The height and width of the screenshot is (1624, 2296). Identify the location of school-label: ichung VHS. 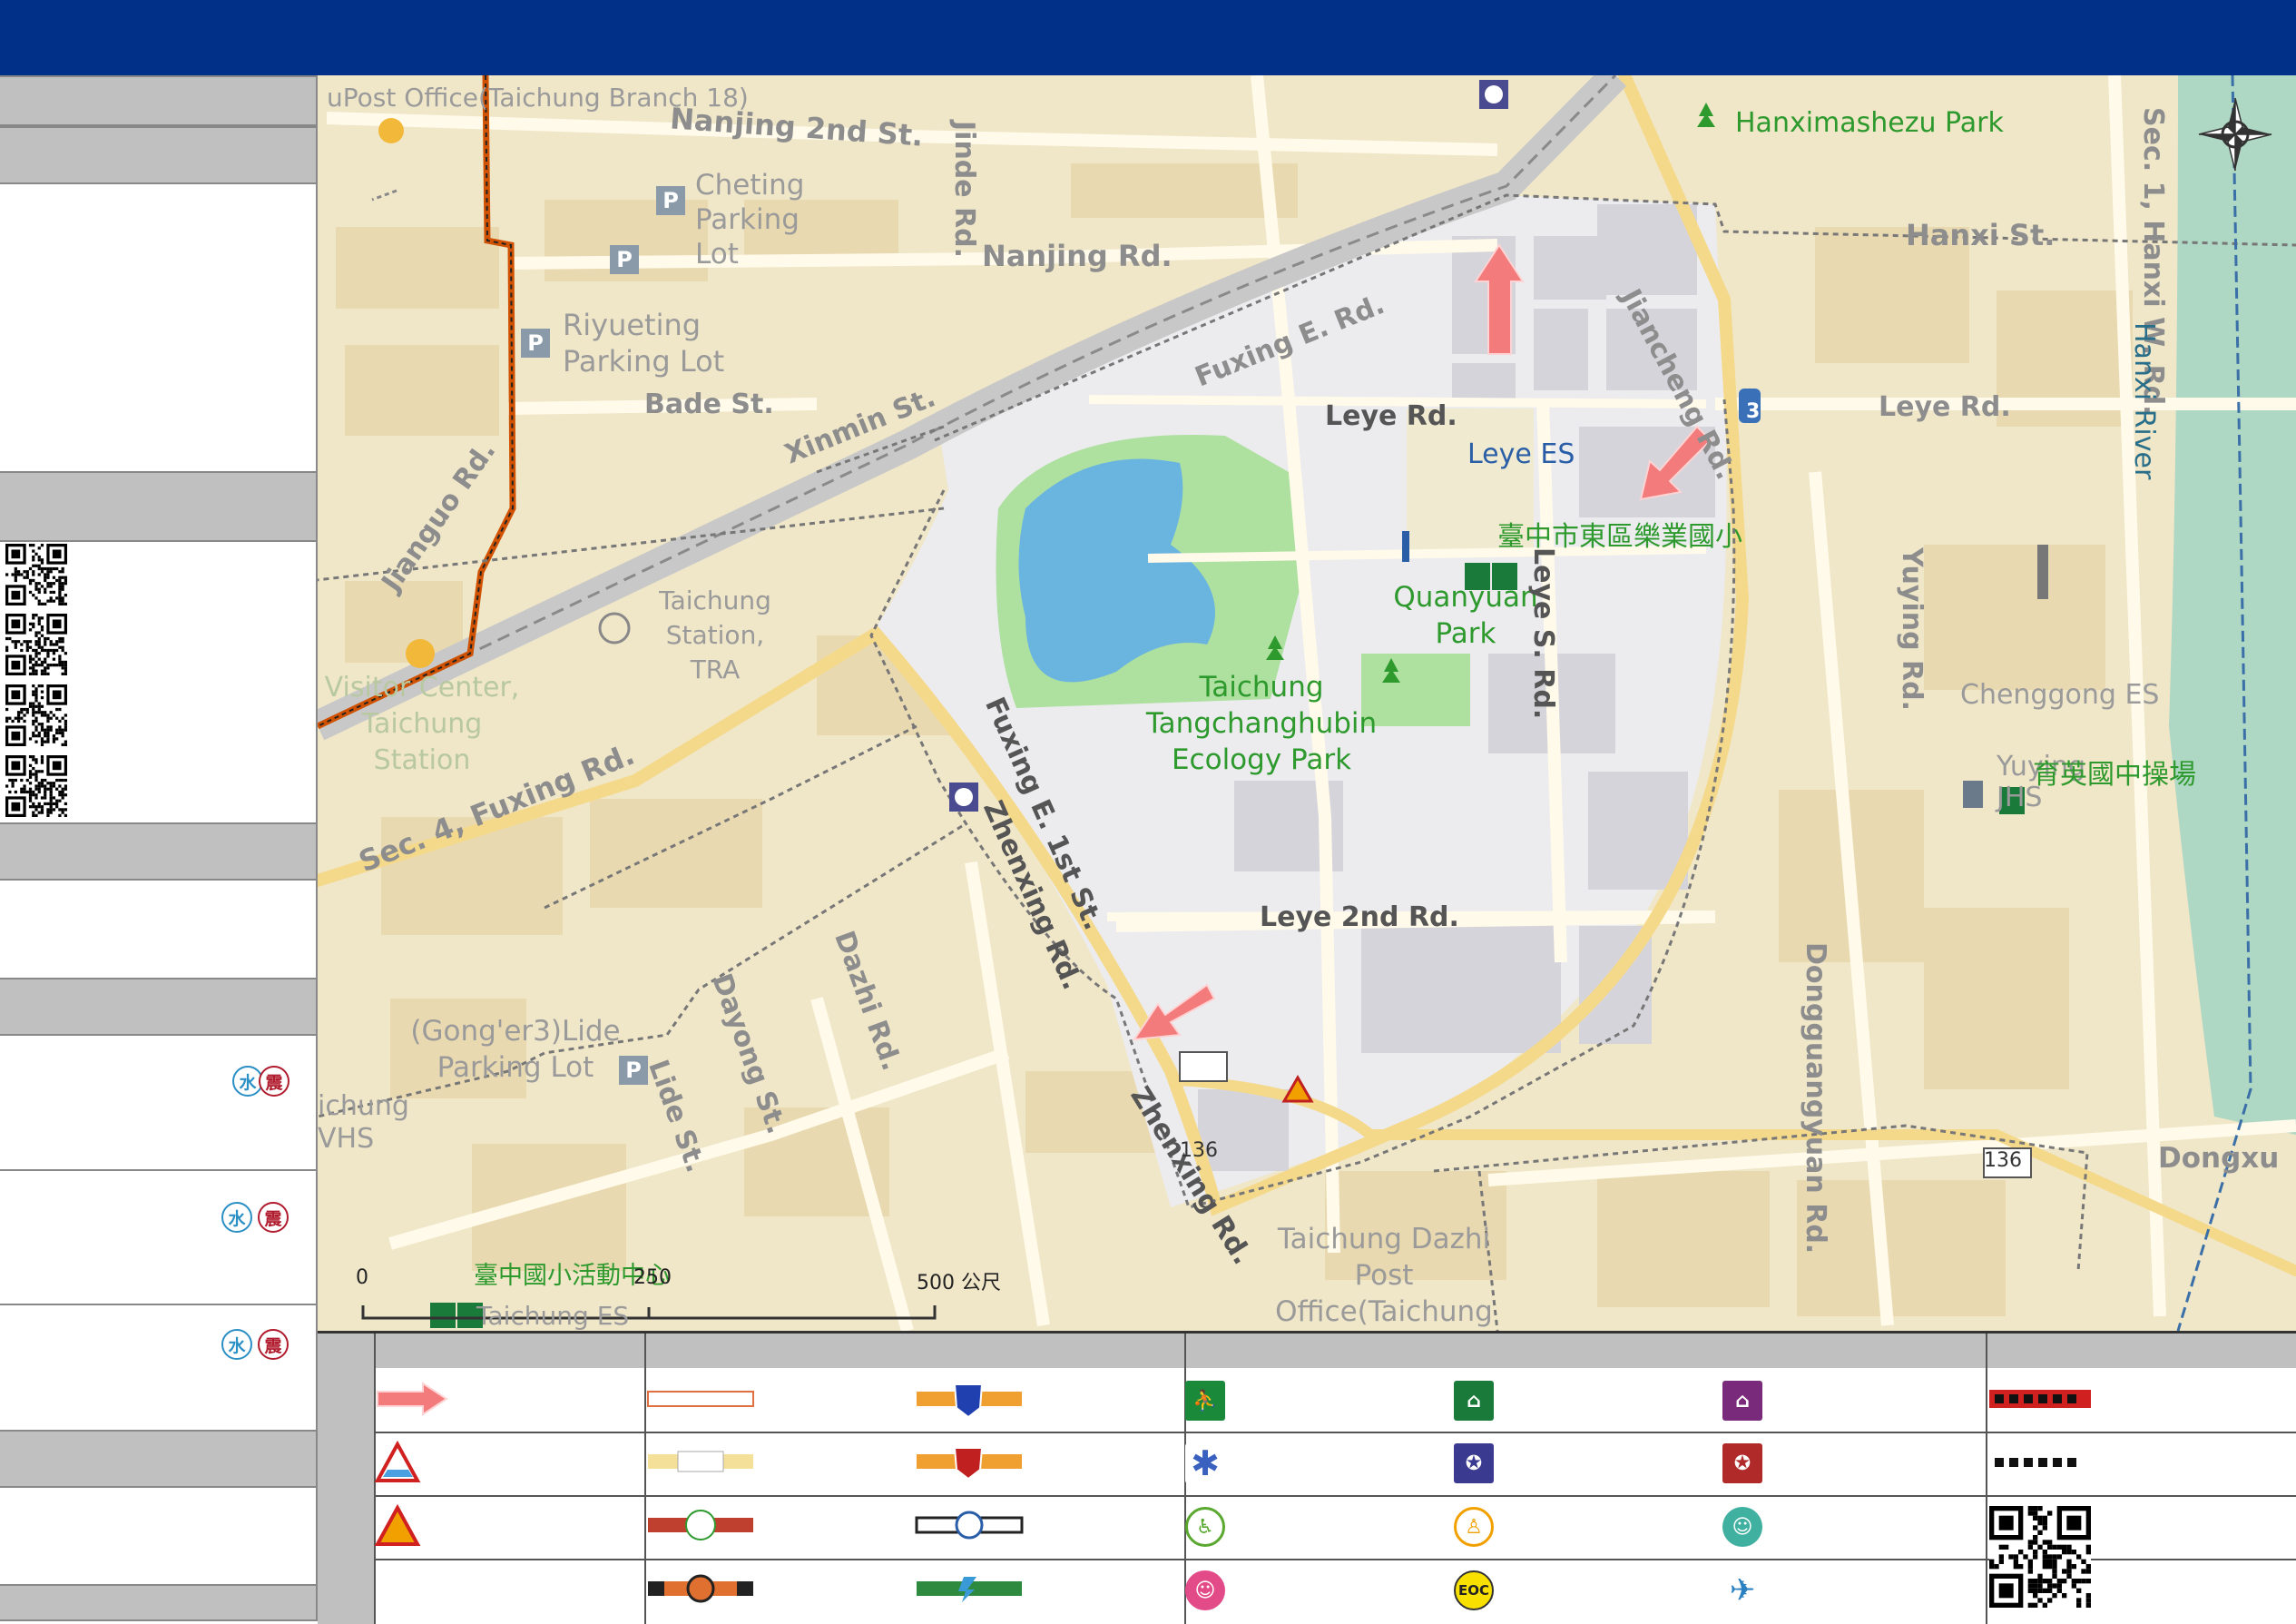
(363, 1122).